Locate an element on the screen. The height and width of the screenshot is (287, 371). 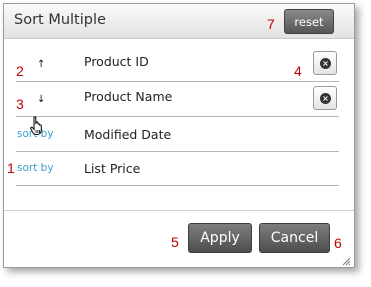
sort-row-product-name: ↓ Product Name × is located at coordinates (177, 99).